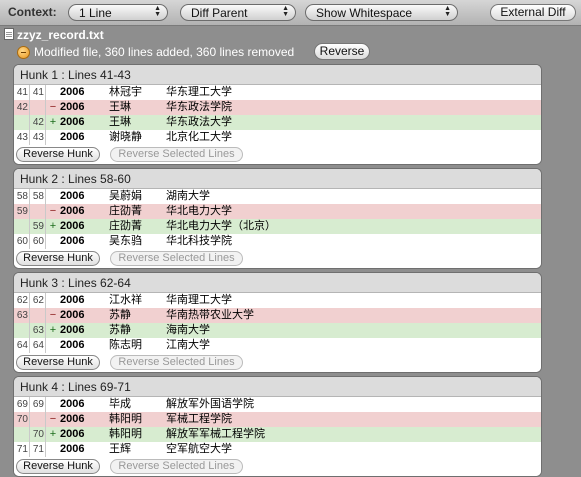  What do you see at coordinates (199, 211) in the screenshot?
I see `line-school: 华北电力大学` at bounding box center [199, 211].